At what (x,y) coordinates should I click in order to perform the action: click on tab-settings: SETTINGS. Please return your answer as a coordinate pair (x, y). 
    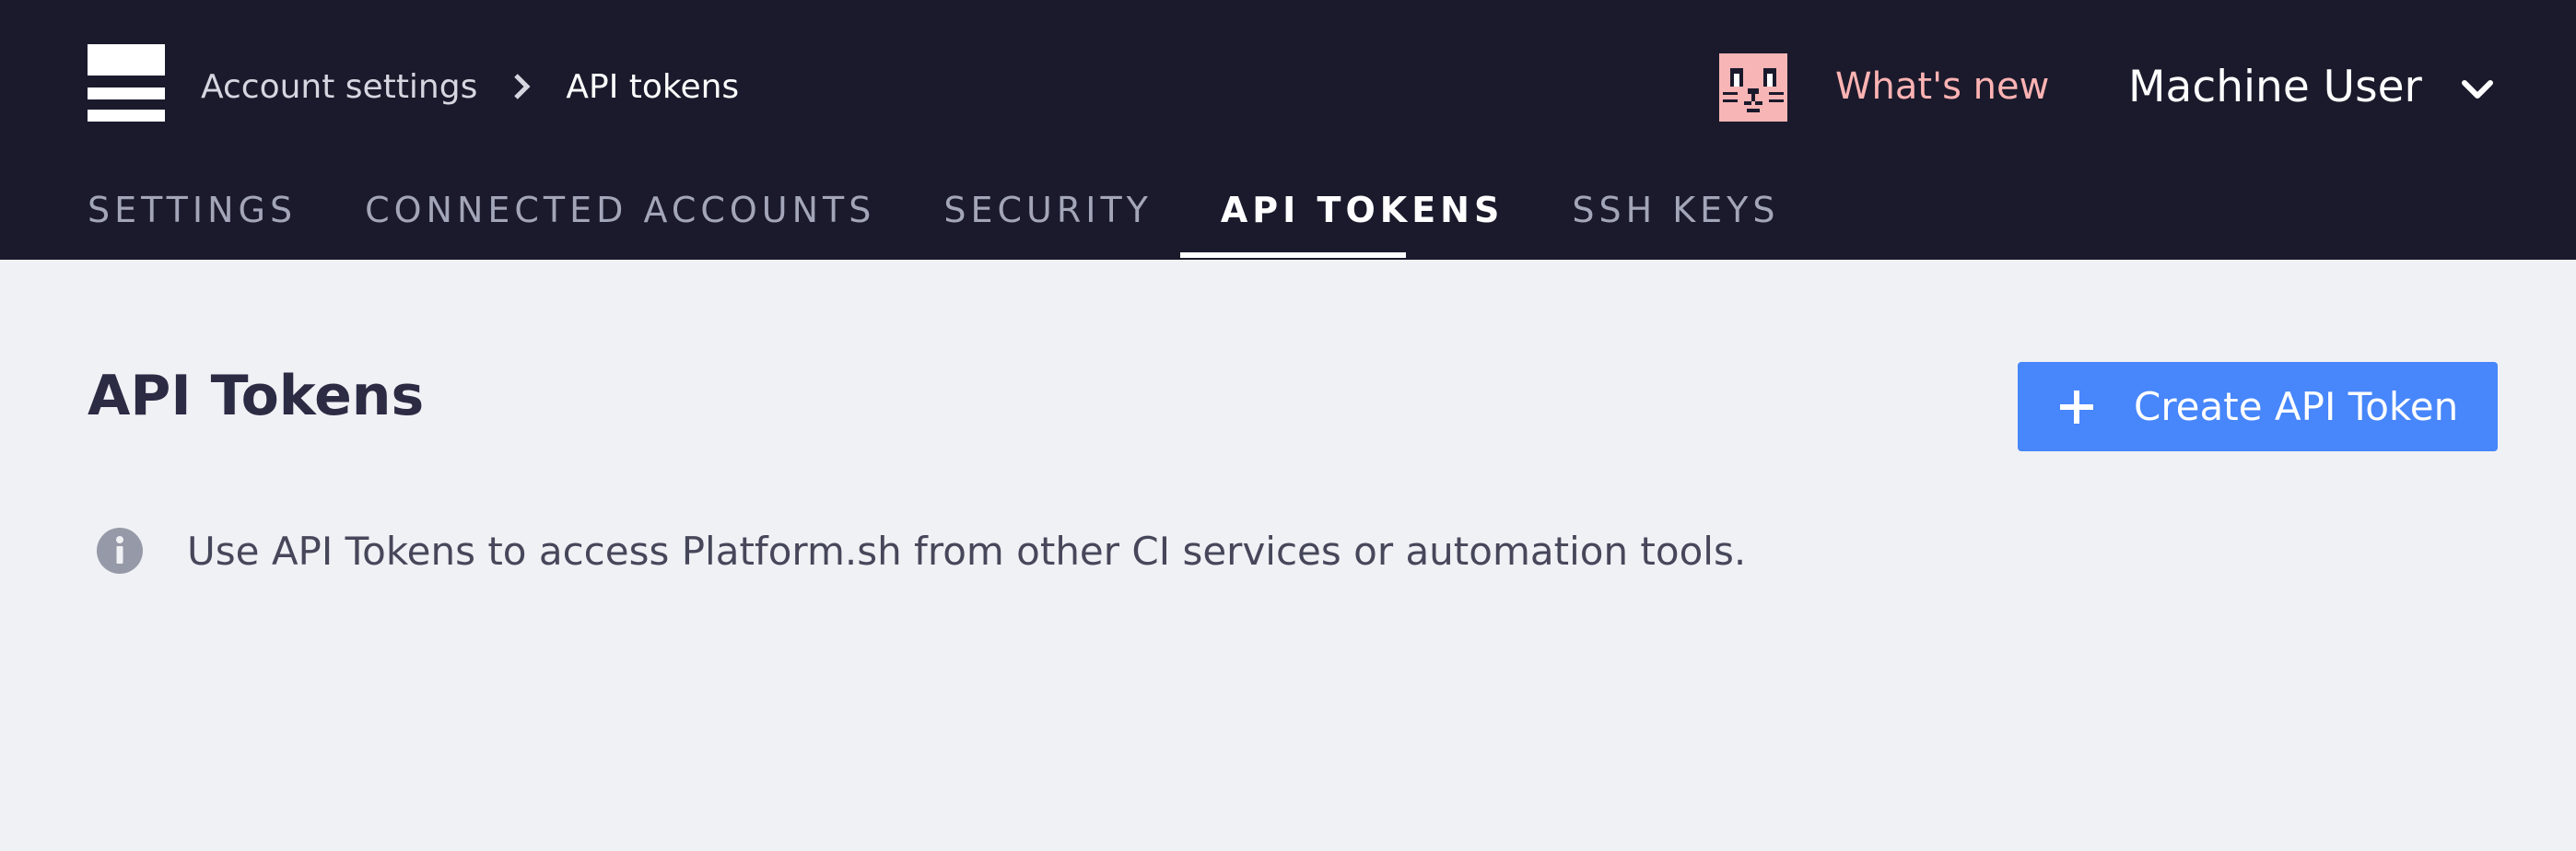
    Looking at the image, I should click on (192, 210).